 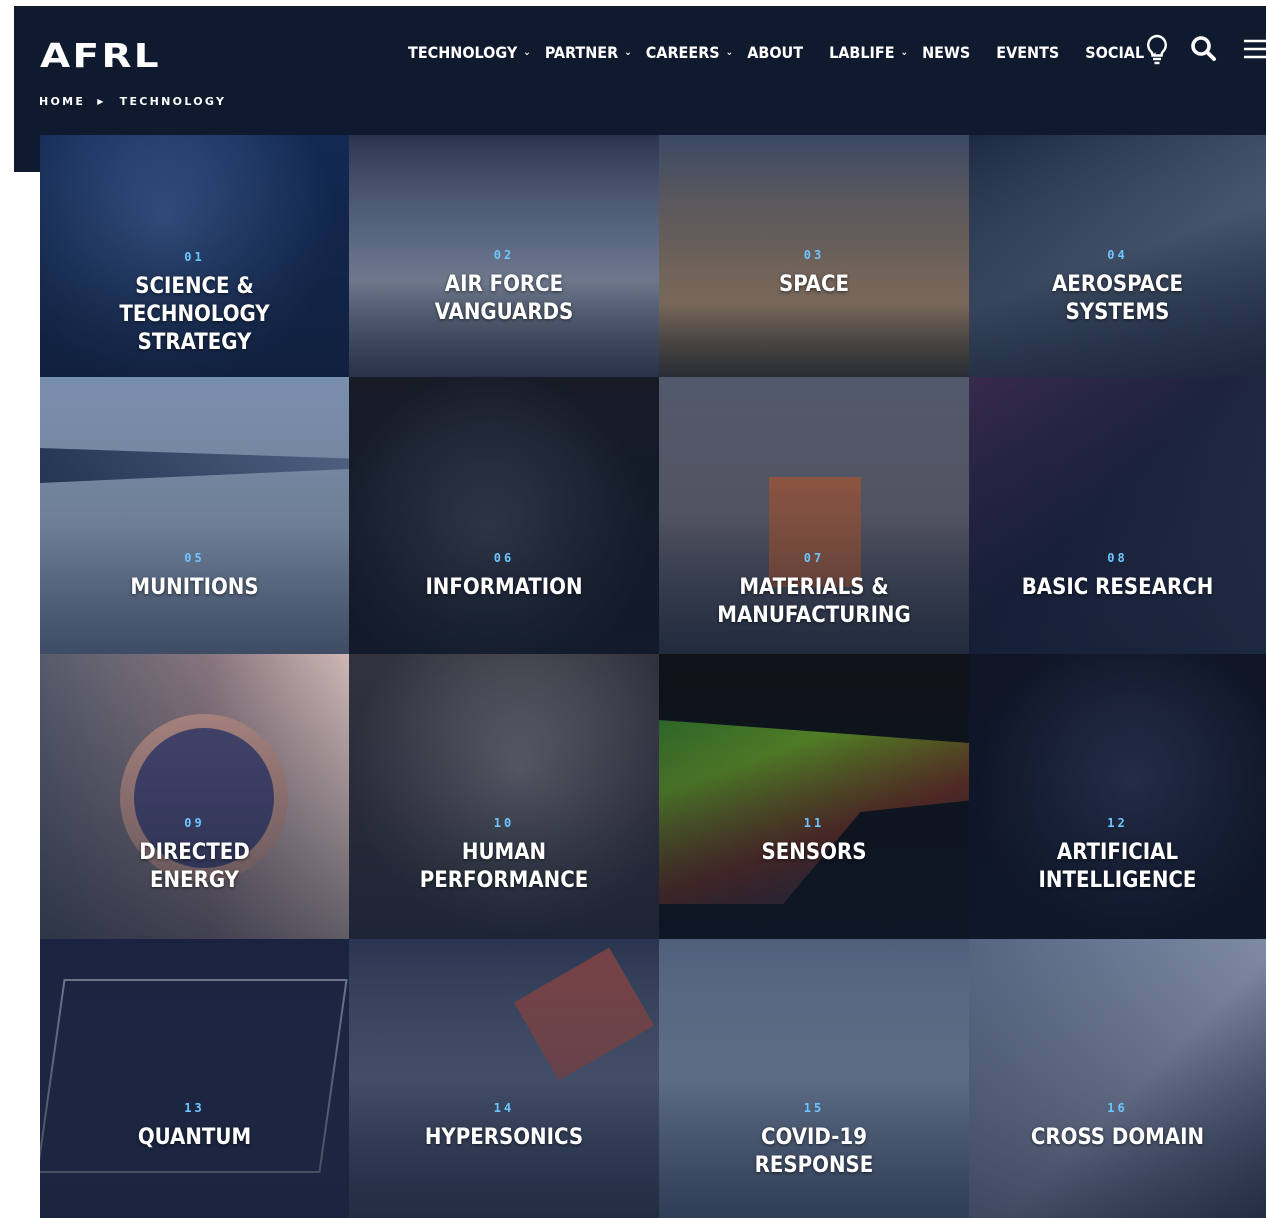 I want to click on tile-number: 01, so click(x=194, y=257).